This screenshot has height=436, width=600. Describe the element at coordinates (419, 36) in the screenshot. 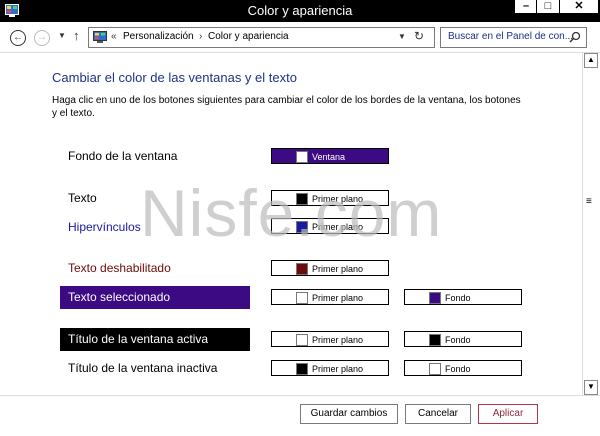

I see `refresh-icon: ↻` at that location.